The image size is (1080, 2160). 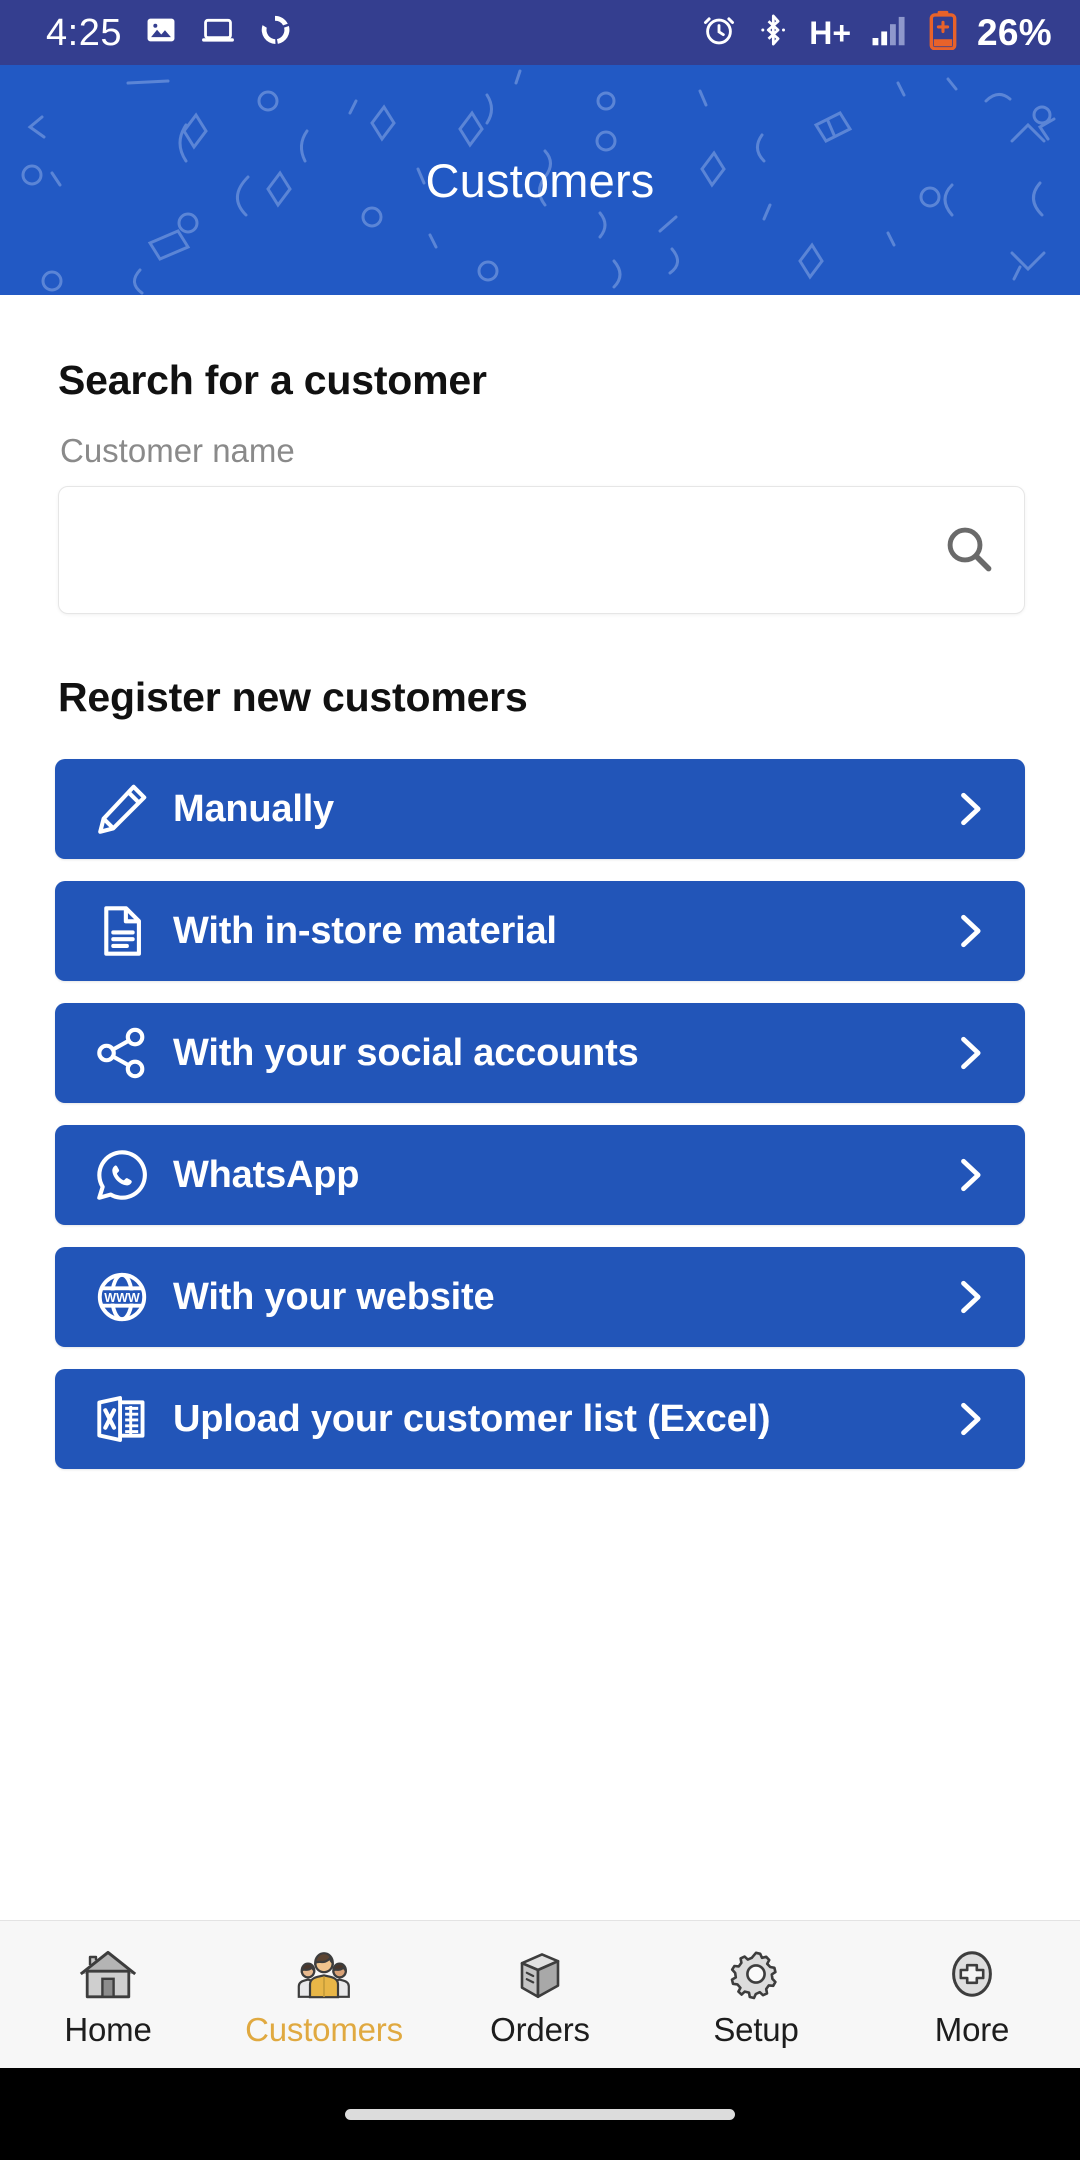 I want to click on button-label: With your social accounts, so click(x=406, y=1052).